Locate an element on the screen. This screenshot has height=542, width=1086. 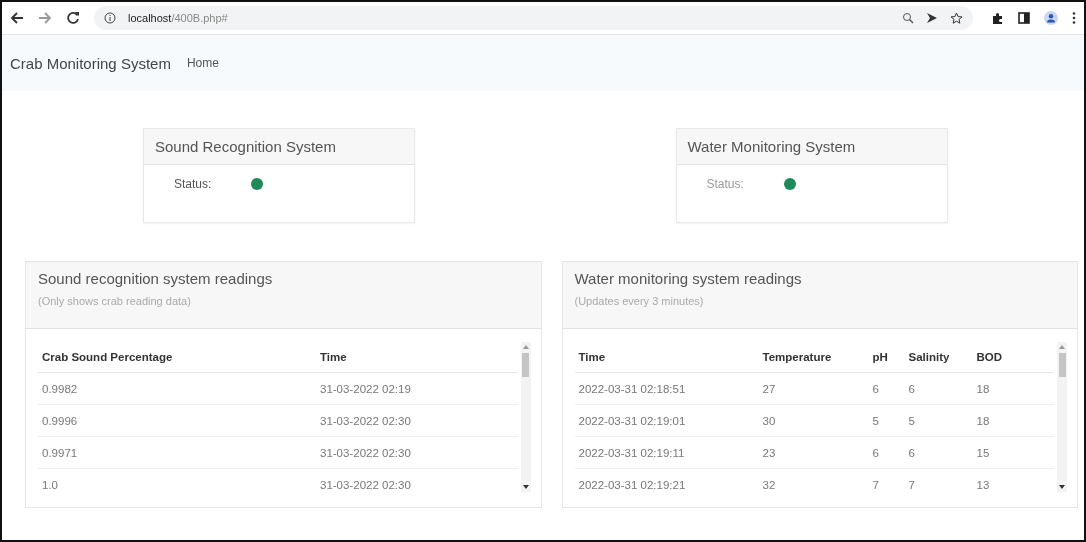
table-cell: 2022-03-31 02:19:11 is located at coordinates (666, 452).